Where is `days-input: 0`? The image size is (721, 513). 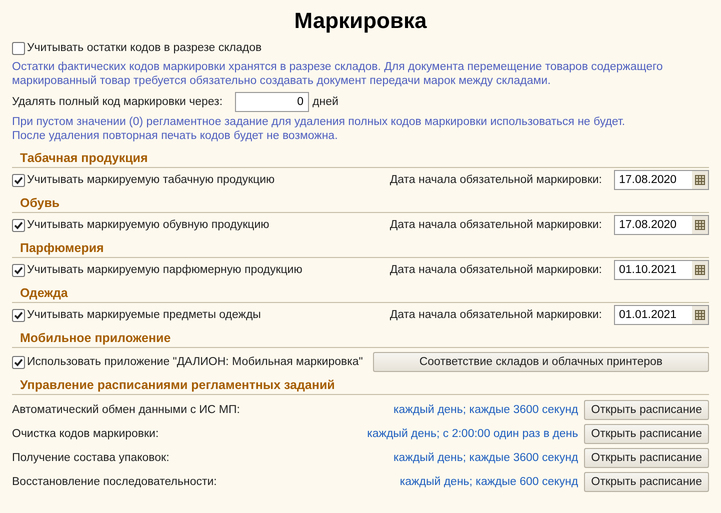 days-input: 0 is located at coordinates (271, 102).